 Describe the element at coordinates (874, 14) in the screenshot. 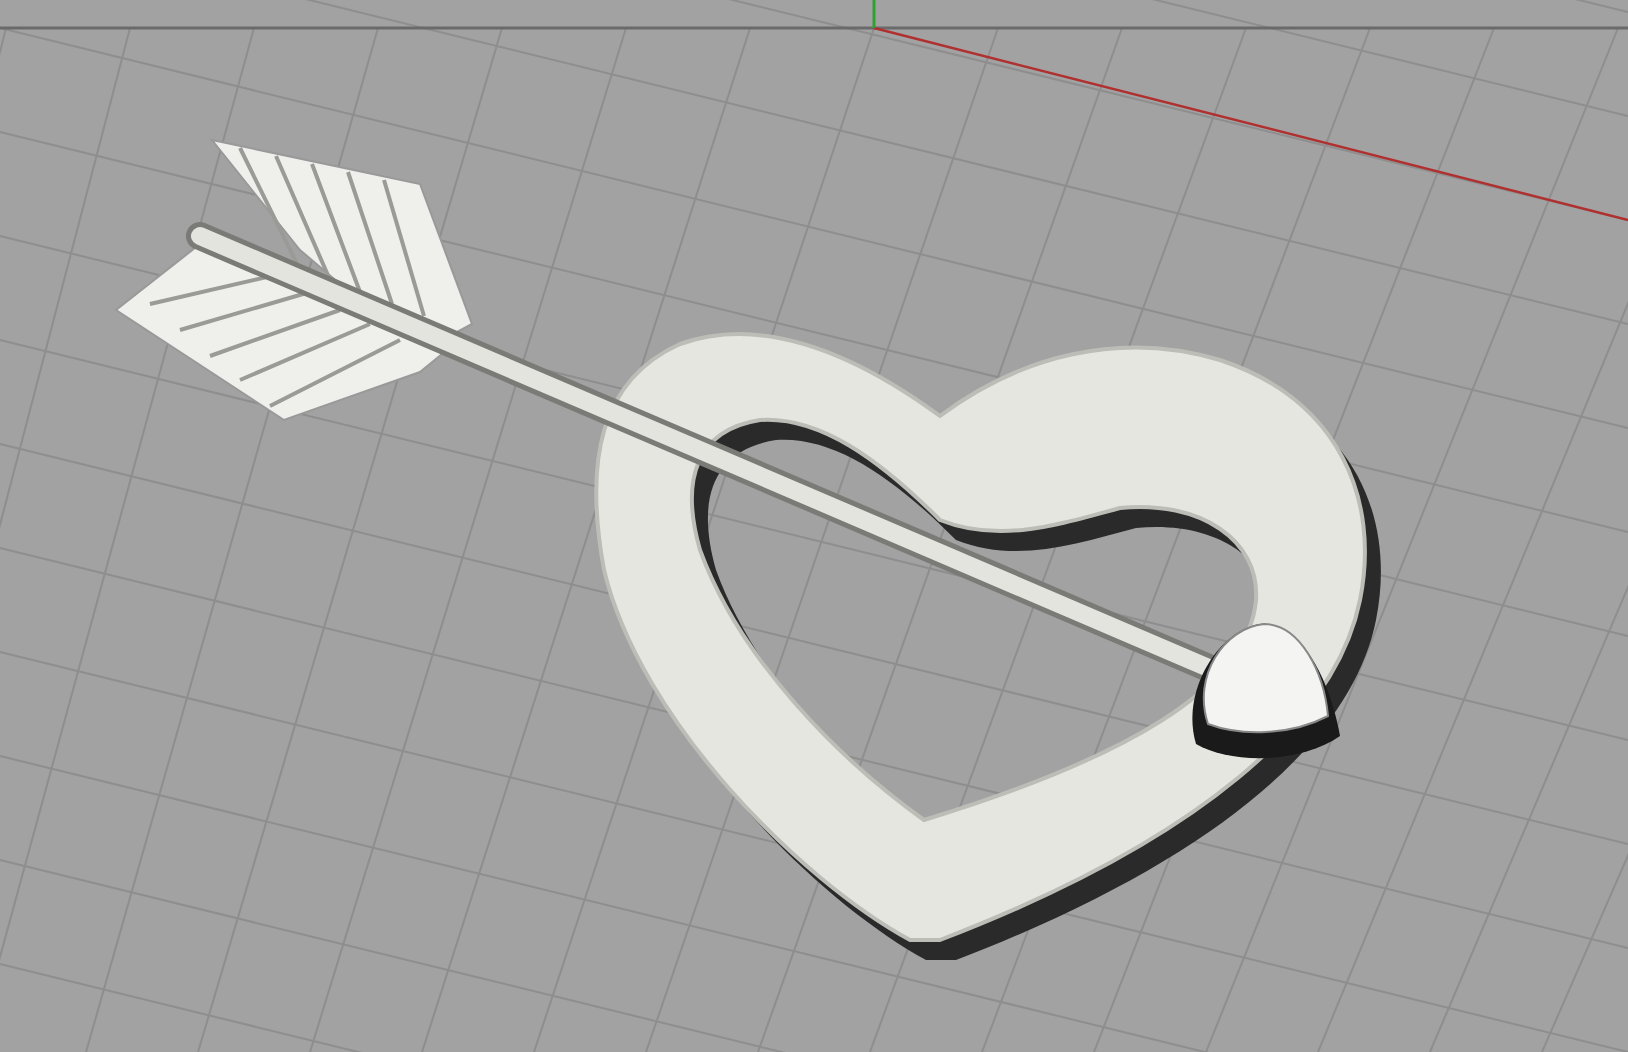

I see `y-axis-line` at that location.